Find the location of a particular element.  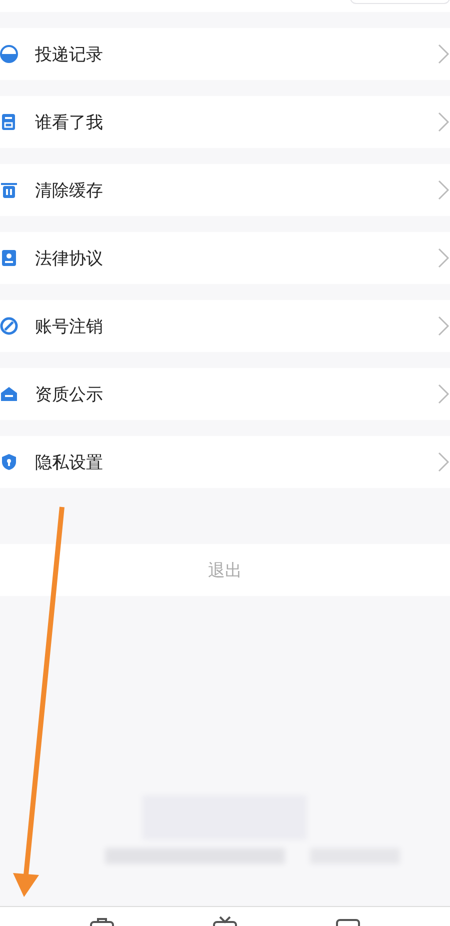

menu-label: 投递记录 is located at coordinates (69, 55).